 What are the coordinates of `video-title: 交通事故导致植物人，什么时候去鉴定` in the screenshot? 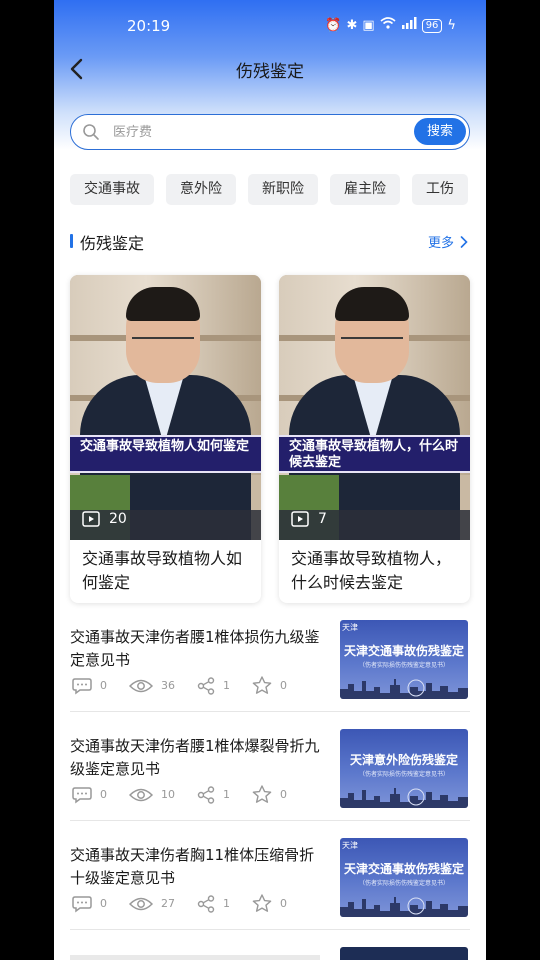 It's located at (371, 570).